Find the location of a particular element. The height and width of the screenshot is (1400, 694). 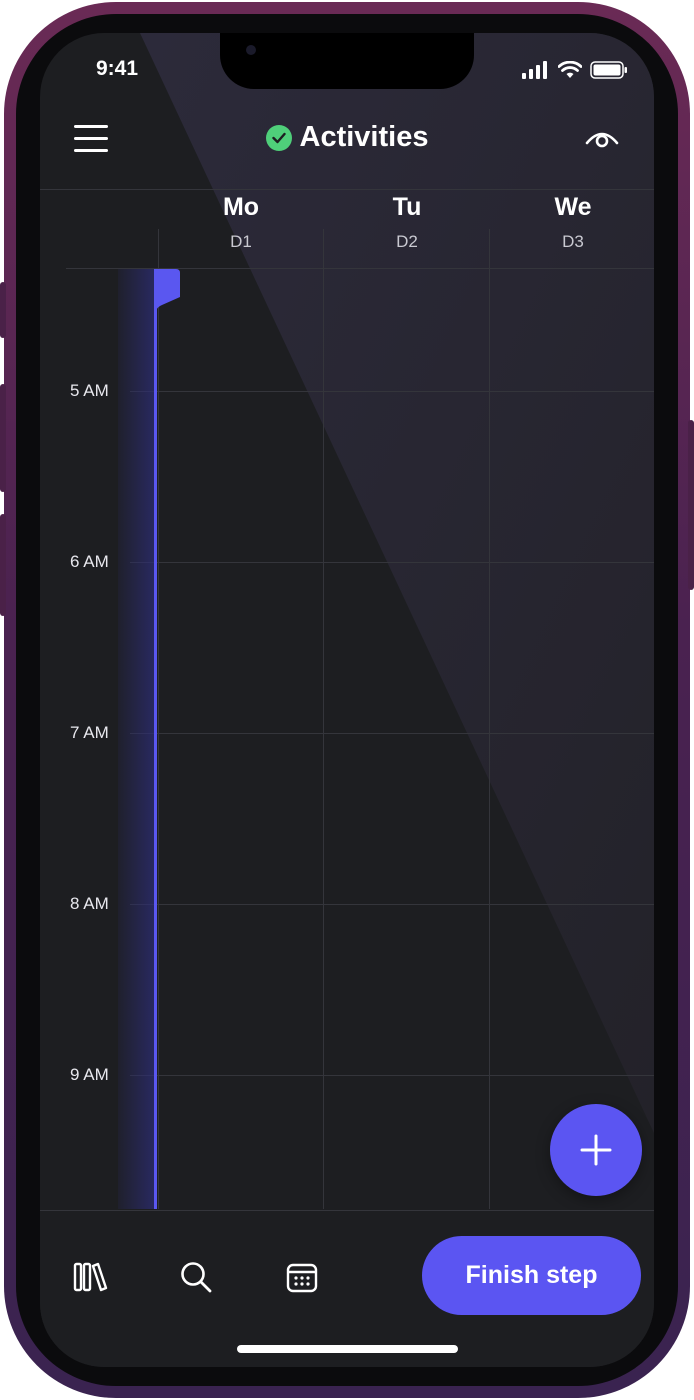

time-label: 6 AM is located at coordinates (89, 561).